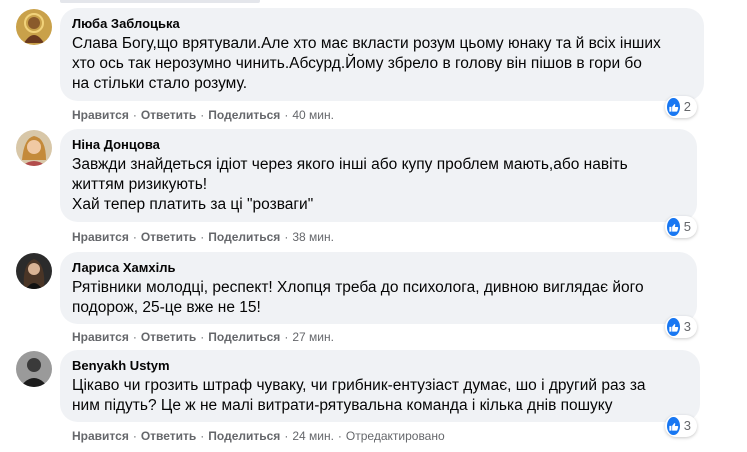 This screenshot has height=452, width=747. I want to click on reaction-count: 2, so click(687, 106).